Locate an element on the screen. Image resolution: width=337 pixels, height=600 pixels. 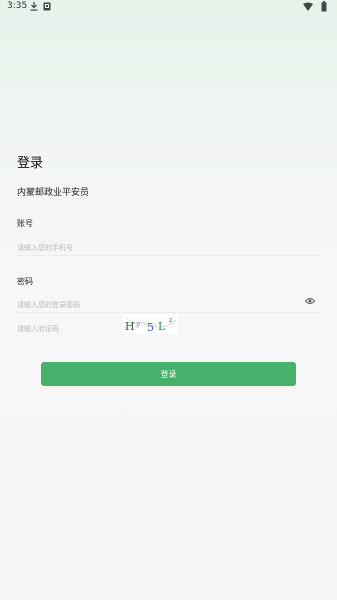
verification-code-input is located at coordinates (62, 329).